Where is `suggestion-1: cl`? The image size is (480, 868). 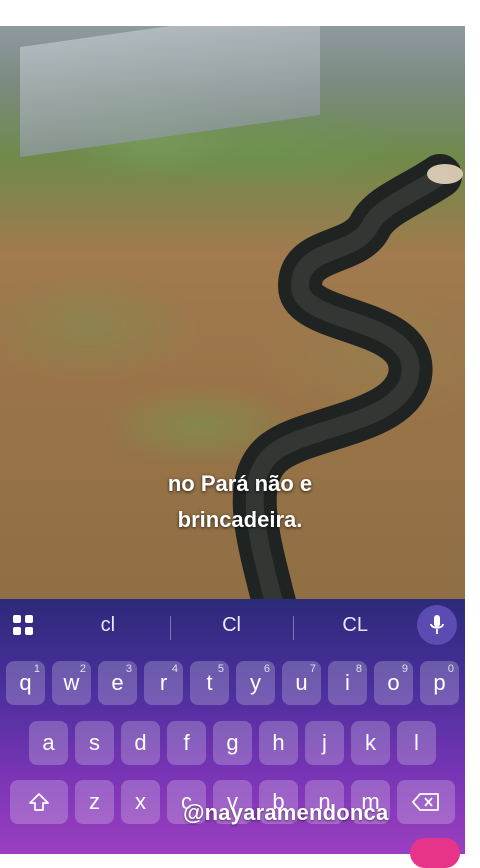 suggestion-1: cl is located at coordinates (108, 625).